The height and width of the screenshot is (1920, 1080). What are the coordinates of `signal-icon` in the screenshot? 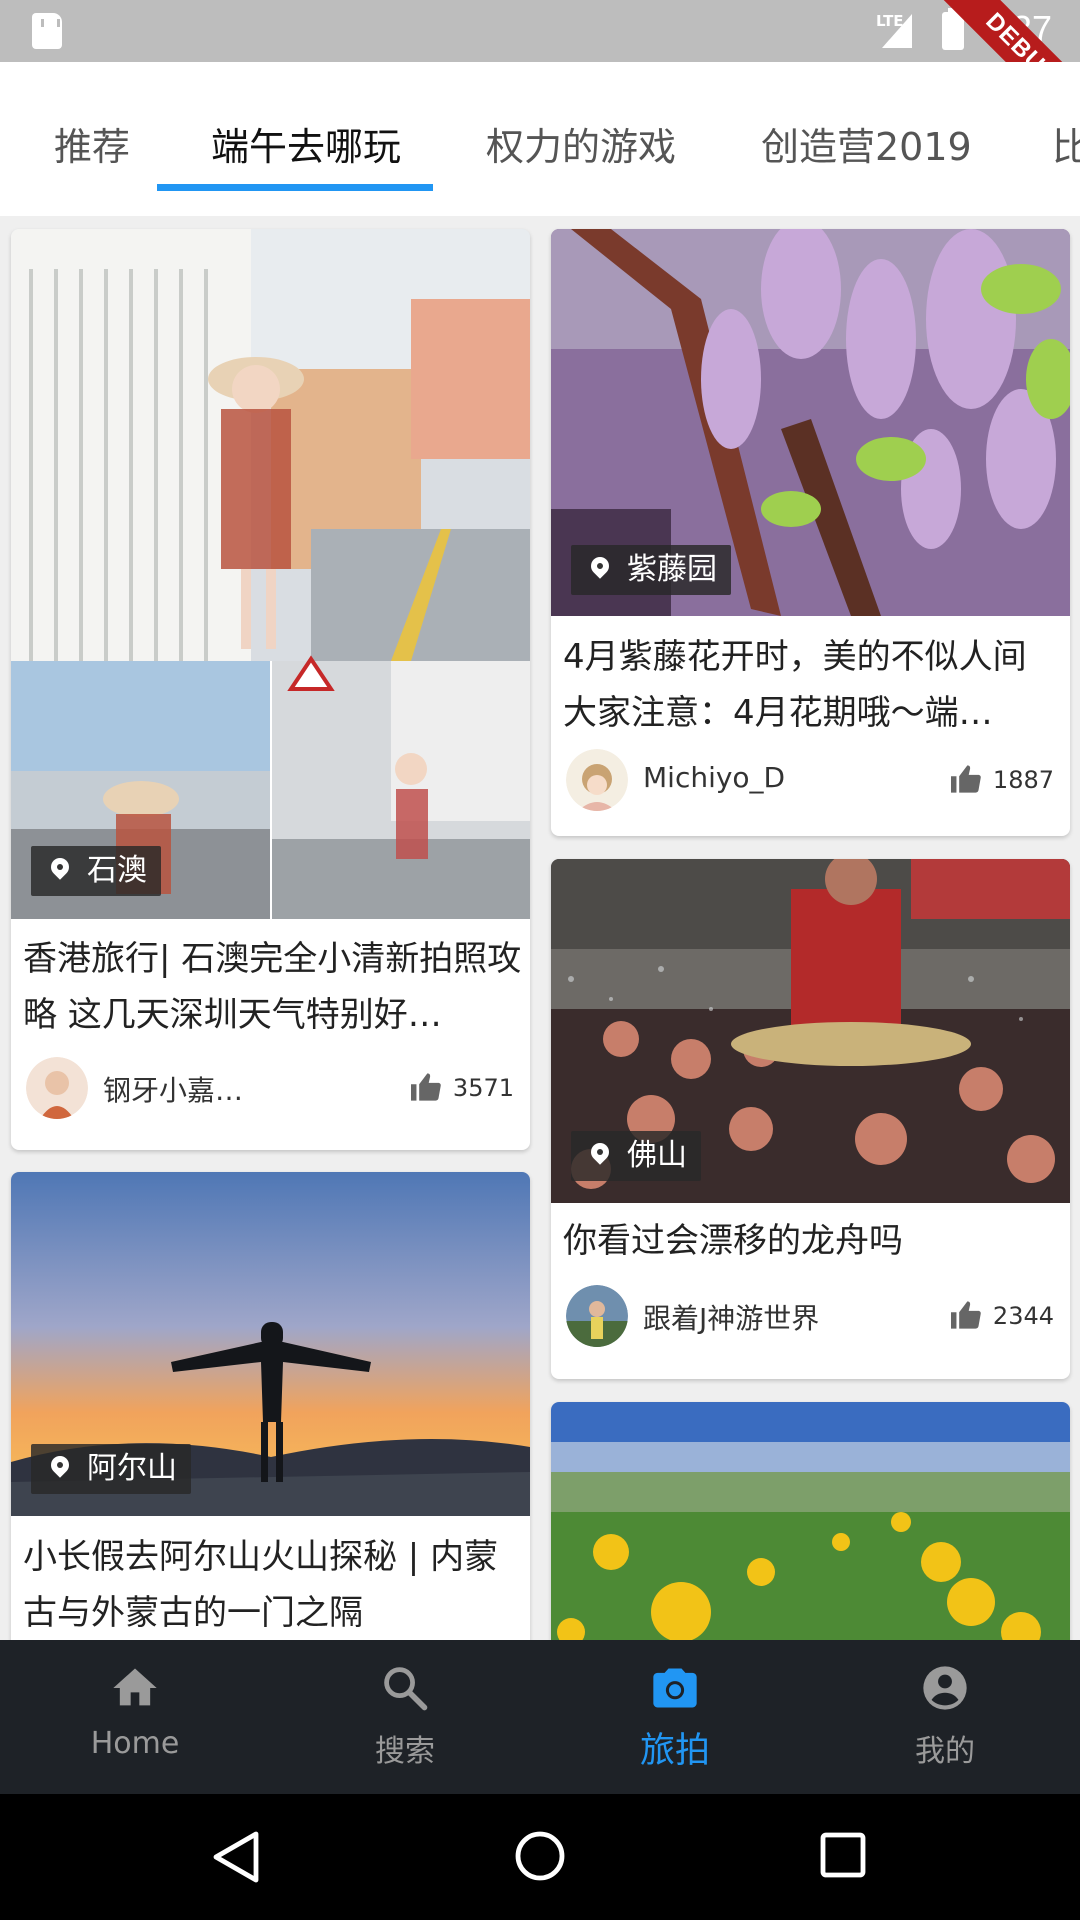 It's located at (897, 31).